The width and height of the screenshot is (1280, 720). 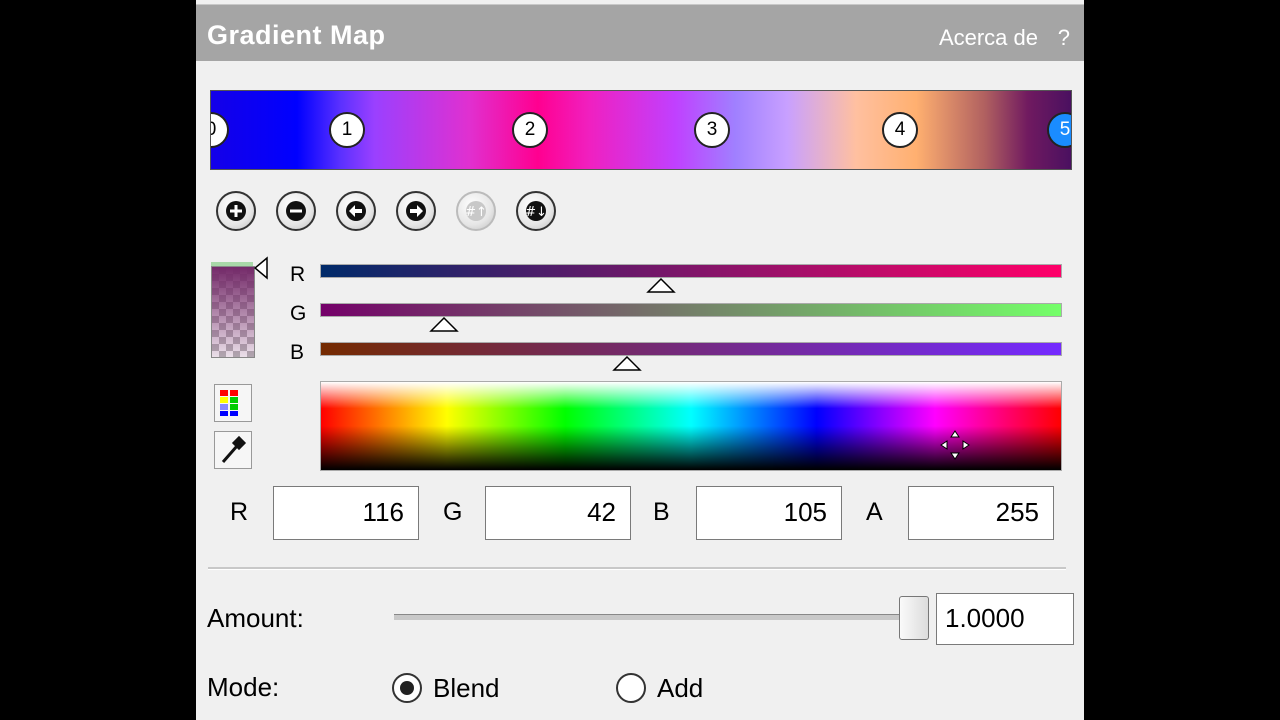 I want to click on r-value-field: 116, so click(x=346, y=513).